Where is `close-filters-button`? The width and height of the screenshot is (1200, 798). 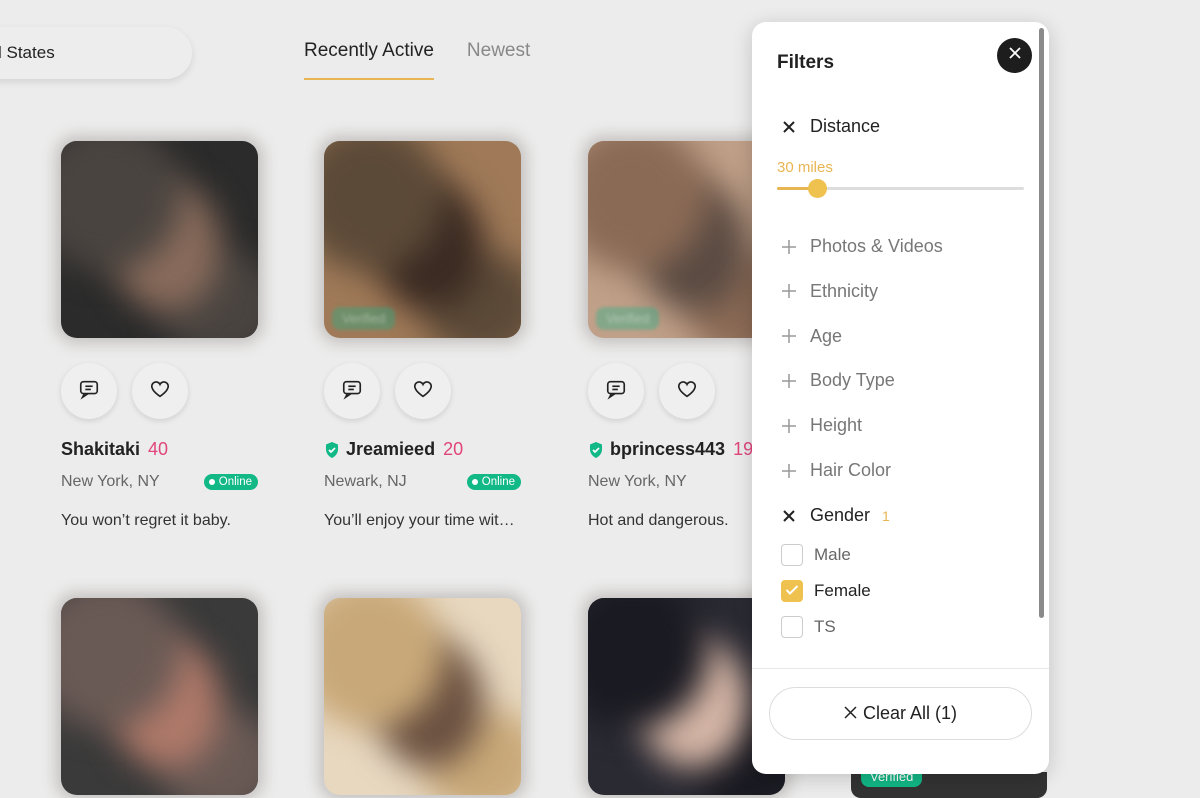
close-filters-button is located at coordinates (1014, 55).